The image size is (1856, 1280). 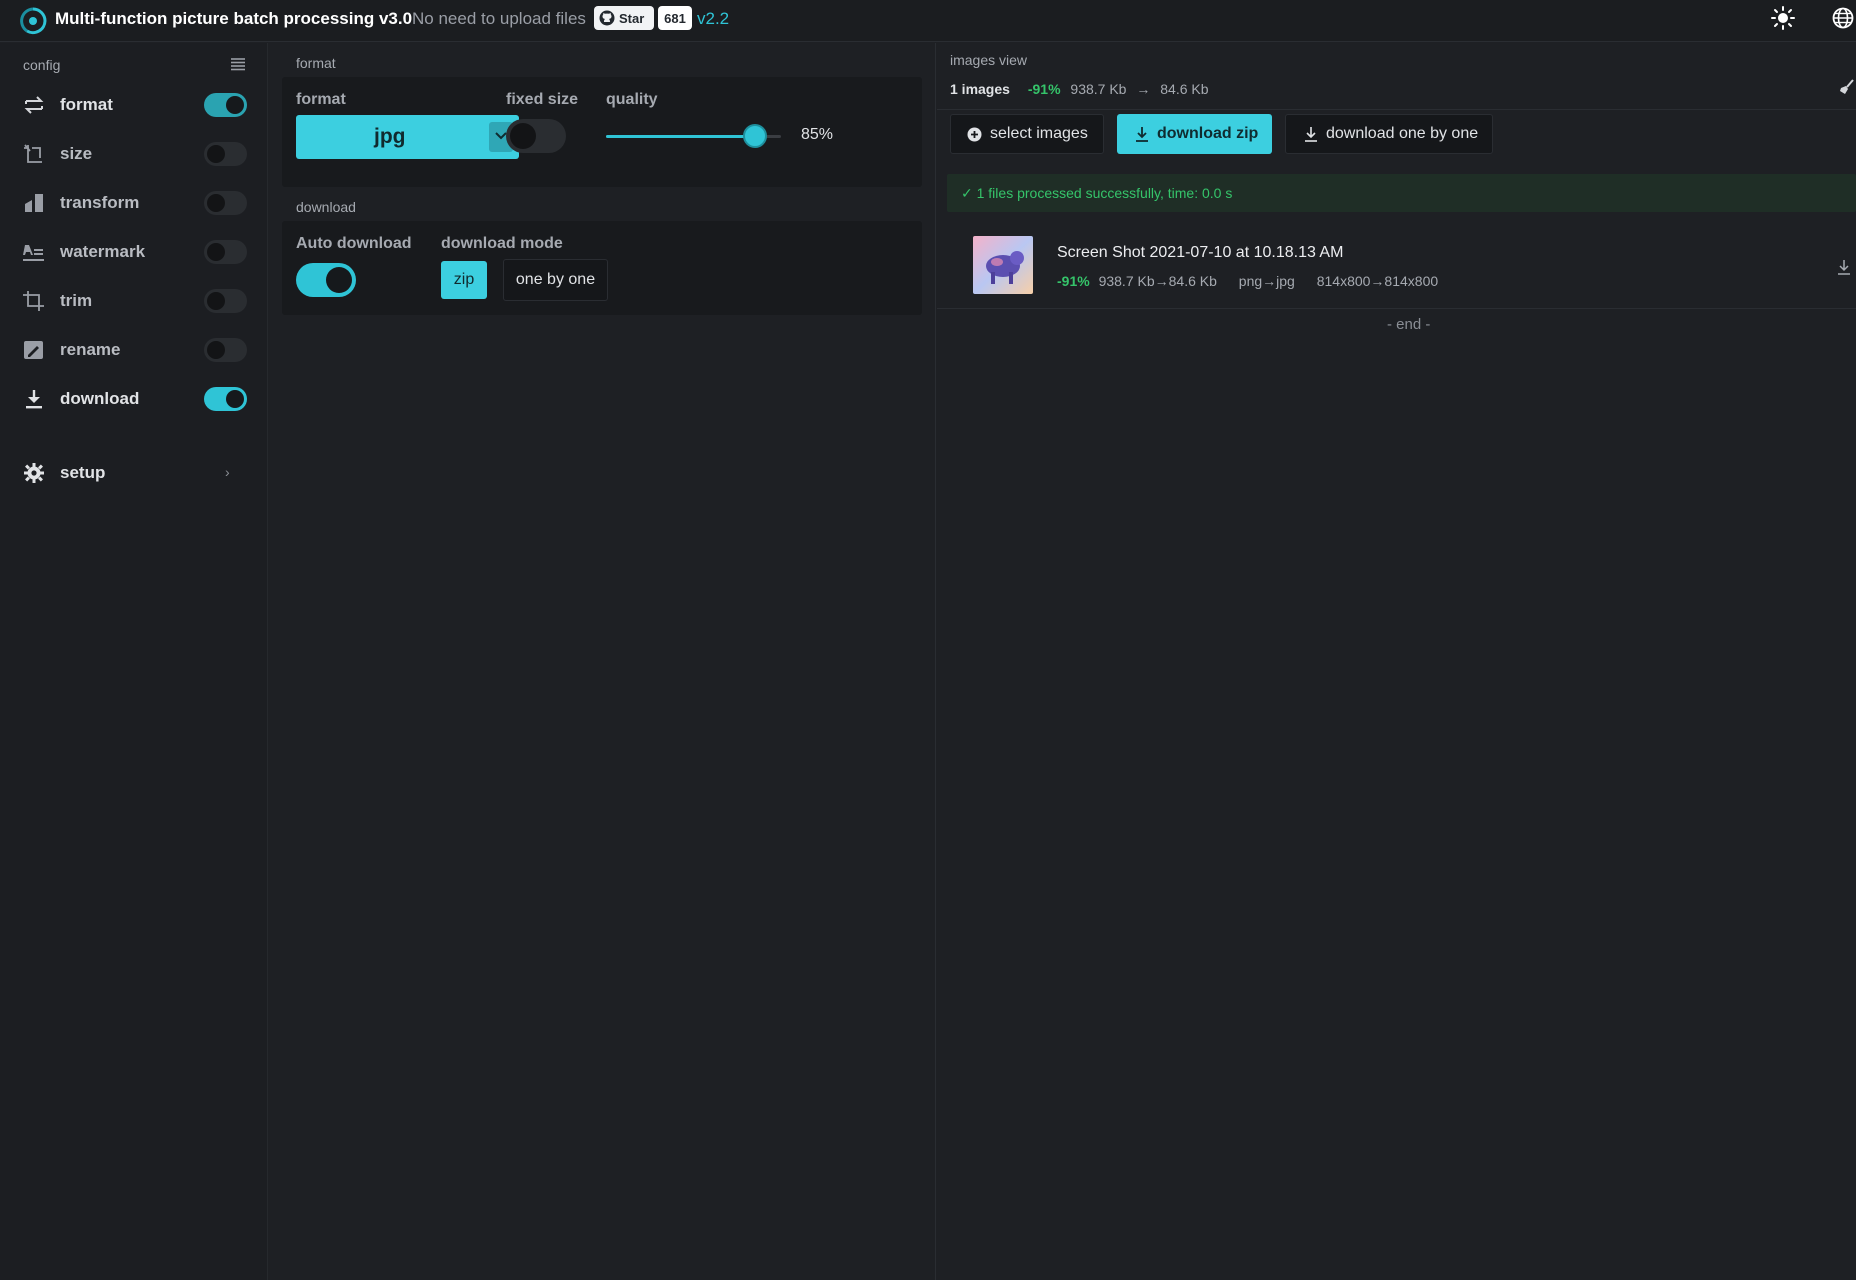 What do you see at coordinates (225, 203) in the screenshot?
I see `transform-toggle` at bounding box center [225, 203].